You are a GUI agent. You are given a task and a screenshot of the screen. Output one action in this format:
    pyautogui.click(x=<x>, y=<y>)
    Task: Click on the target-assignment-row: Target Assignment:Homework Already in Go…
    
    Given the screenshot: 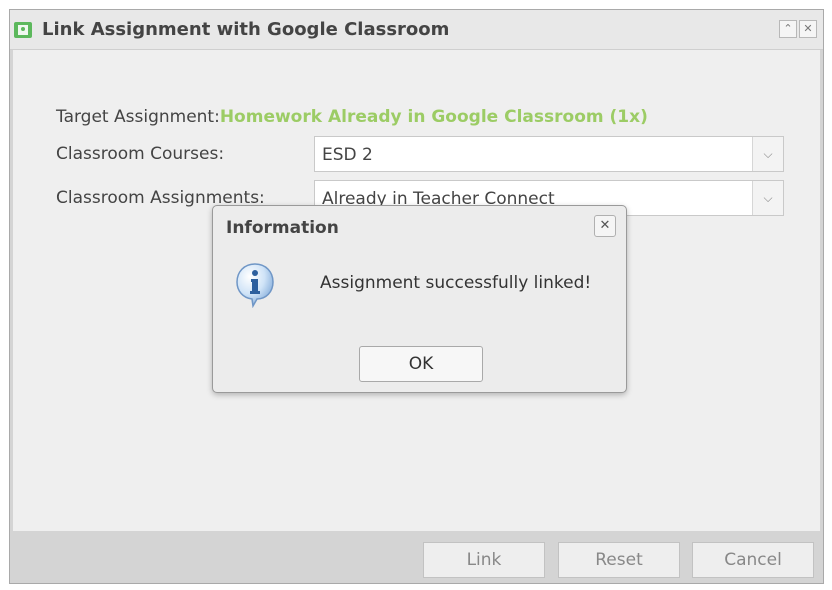 What is the action you would take?
    pyautogui.click(x=352, y=117)
    